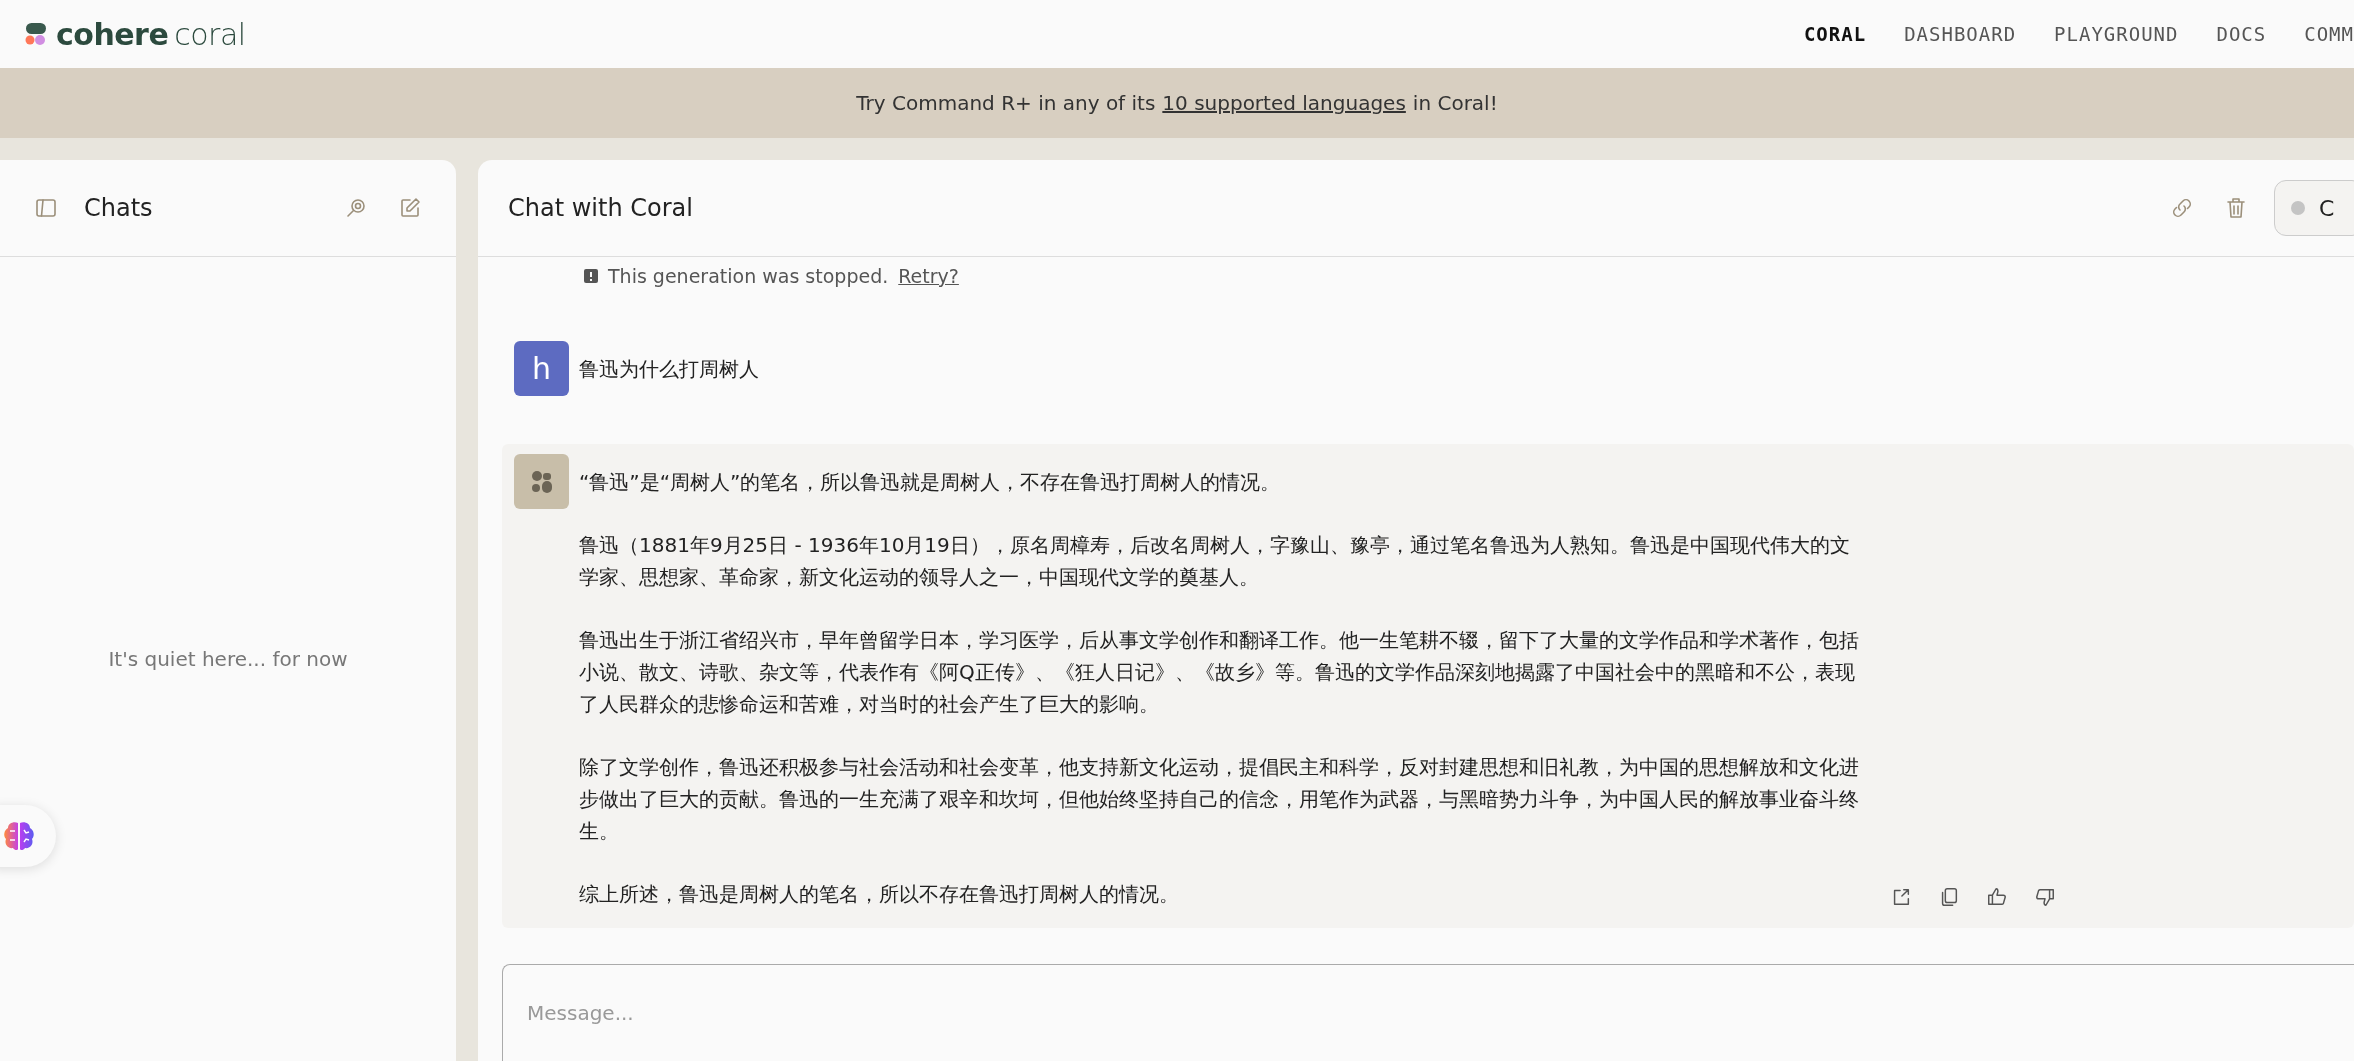 The image size is (2354, 1061). What do you see at coordinates (1997, 897) in the screenshot?
I see `thumbs-up-icon` at bounding box center [1997, 897].